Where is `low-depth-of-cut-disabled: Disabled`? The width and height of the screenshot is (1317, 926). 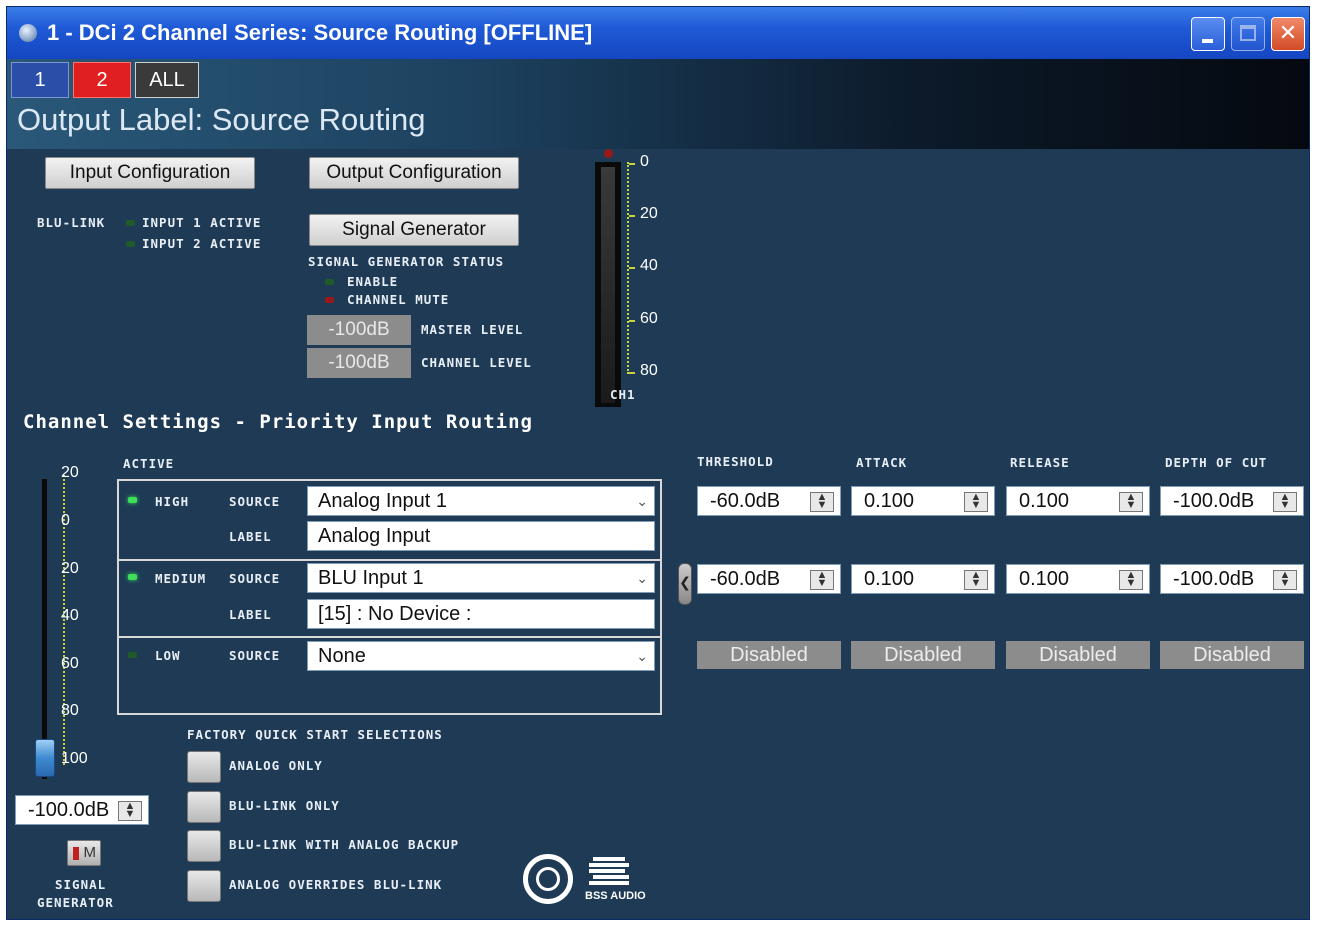
low-depth-of-cut-disabled: Disabled is located at coordinates (1232, 655).